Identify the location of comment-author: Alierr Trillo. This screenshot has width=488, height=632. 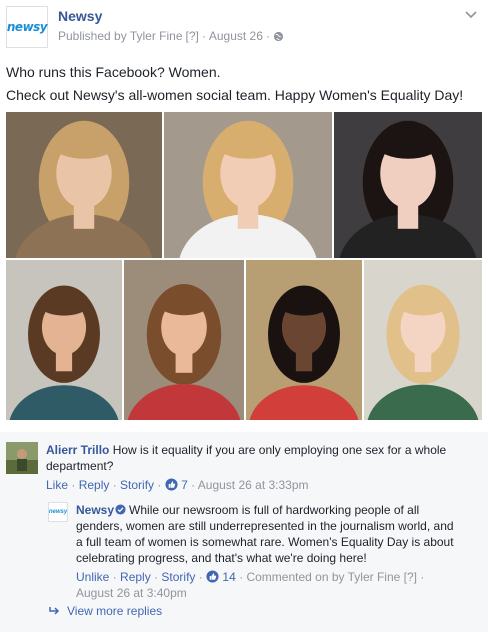
(77, 450).